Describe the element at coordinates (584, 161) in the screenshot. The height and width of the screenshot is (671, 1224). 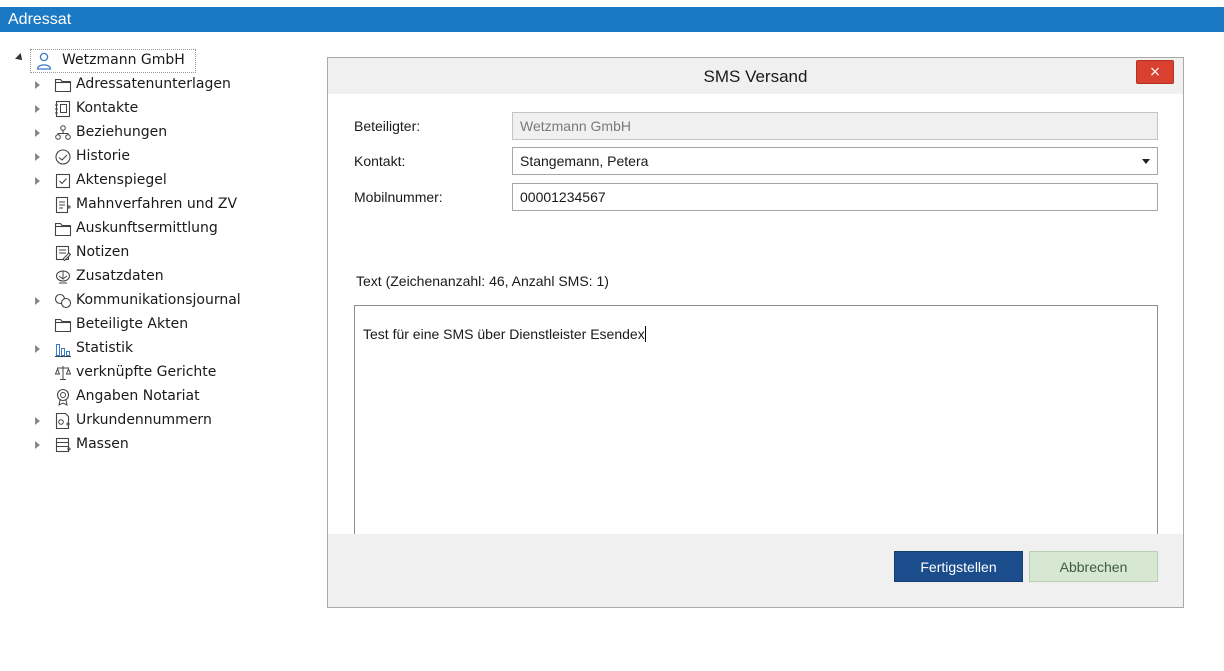
I see `kontakt-selected-value: Stangemann, Petera` at that location.